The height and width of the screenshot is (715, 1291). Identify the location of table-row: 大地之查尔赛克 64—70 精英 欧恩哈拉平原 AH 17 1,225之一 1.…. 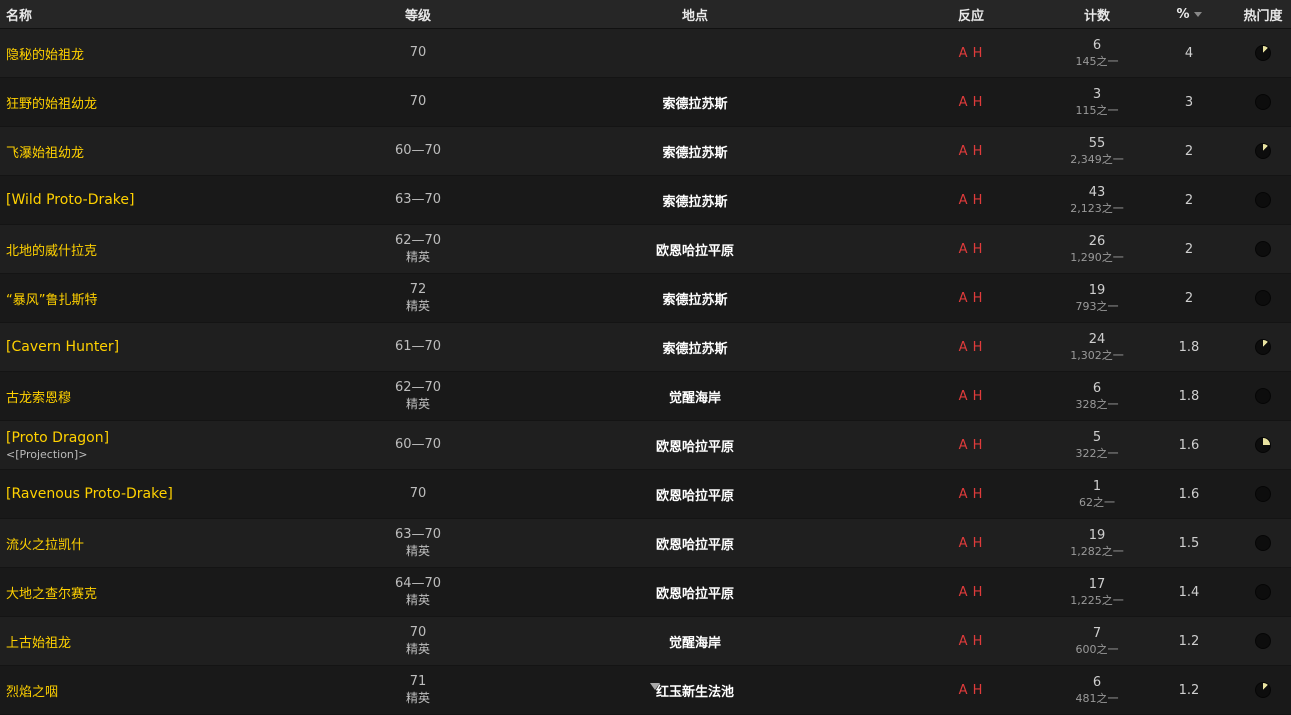
(645, 592).